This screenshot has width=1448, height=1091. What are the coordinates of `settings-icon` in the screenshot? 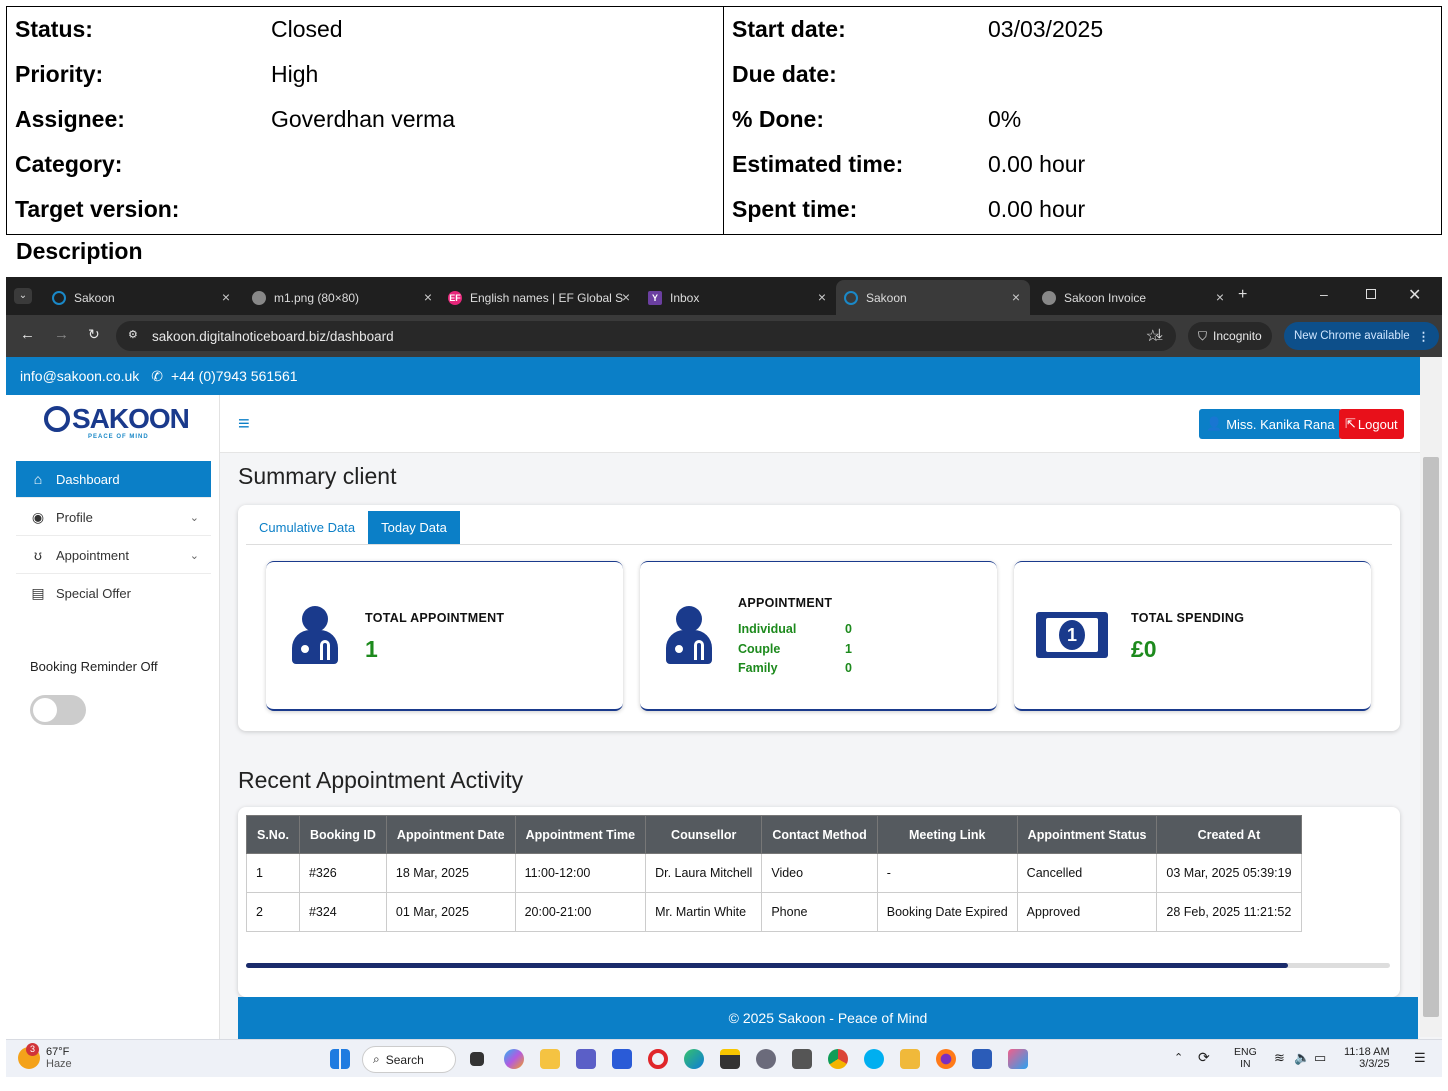 It's located at (766, 1059).